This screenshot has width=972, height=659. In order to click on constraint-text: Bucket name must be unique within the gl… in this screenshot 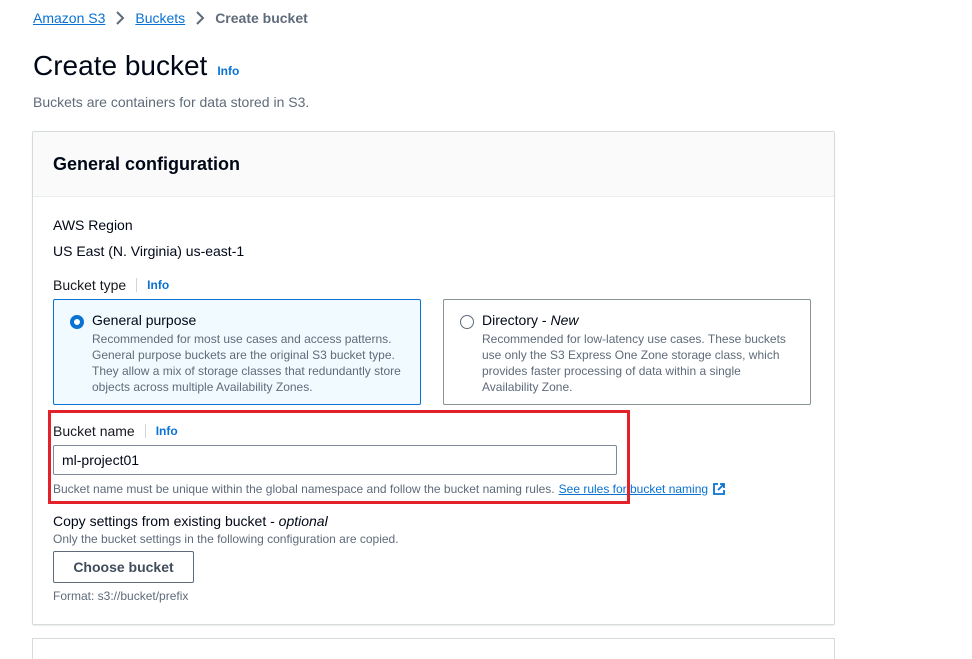, I will do `click(304, 489)`.